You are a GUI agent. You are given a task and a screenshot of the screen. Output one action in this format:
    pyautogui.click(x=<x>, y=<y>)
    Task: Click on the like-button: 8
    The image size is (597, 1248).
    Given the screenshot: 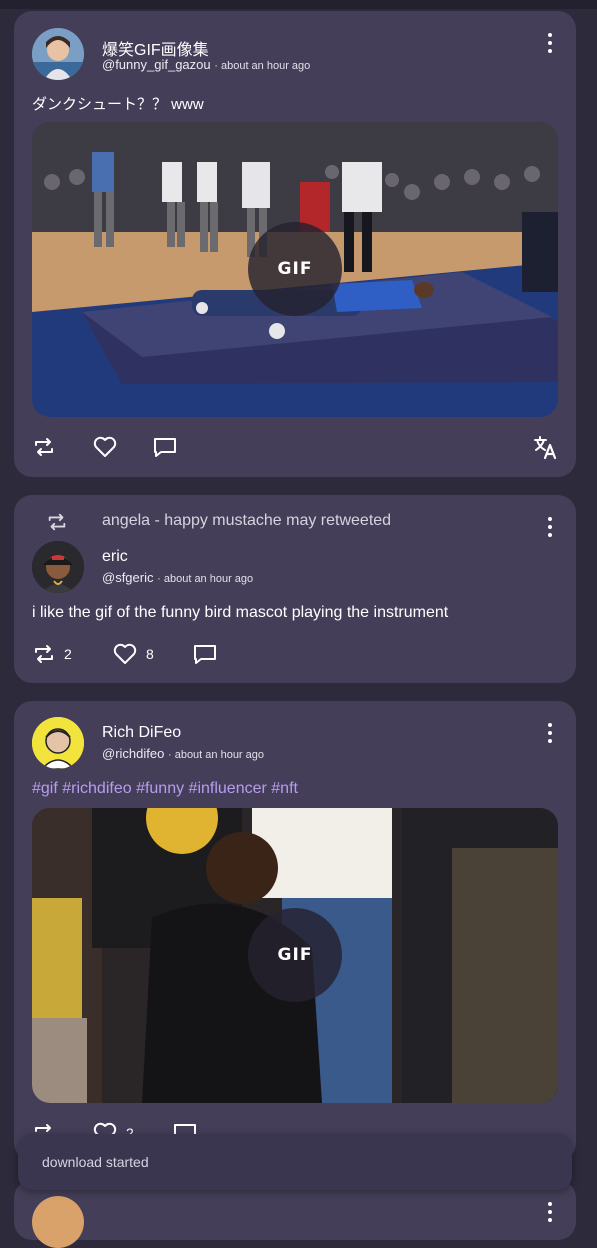 What is the action you would take?
    pyautogui.click(x=133, y=654)
    